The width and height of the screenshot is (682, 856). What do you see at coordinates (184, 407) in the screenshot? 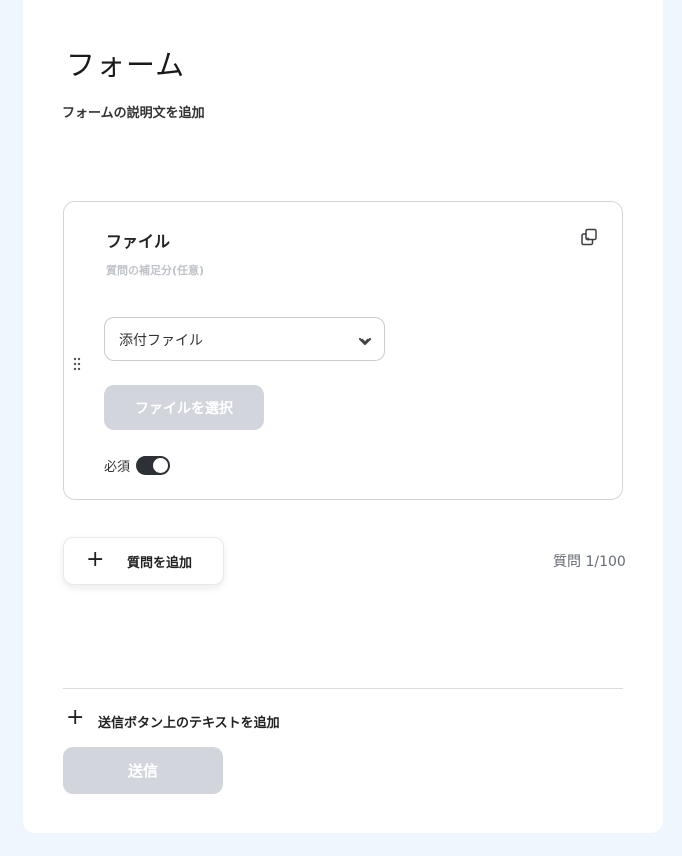
I see `select-file-button: ファイルを選択` at bounding box center [184, 407].